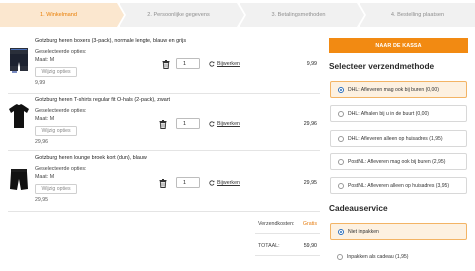 This screenshot has width=475, height=271. What do you see at coordinates (178, 15) in the screenshot?
I see `step-label: 2. Persoonlijke gegevens` at bounding box center [178, 15].